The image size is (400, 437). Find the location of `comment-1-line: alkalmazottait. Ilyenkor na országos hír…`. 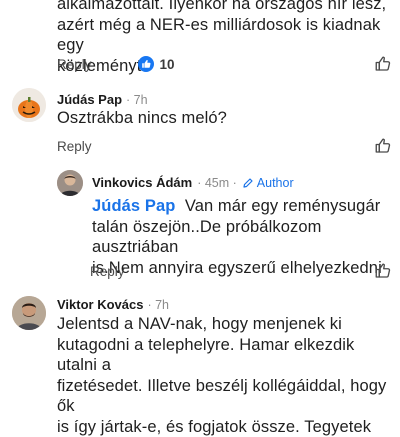

comment-1-line: alkalmazottait. Ilyenkor na országos hír… is located at coordinates (227, 7).